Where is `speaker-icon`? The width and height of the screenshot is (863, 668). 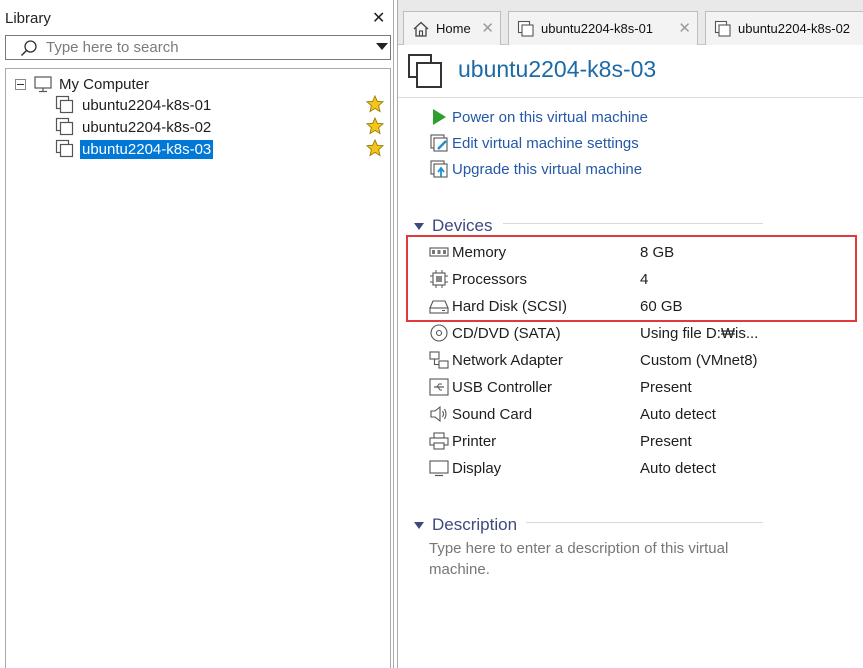 speaker-icon is located at coordinates (438, 414).